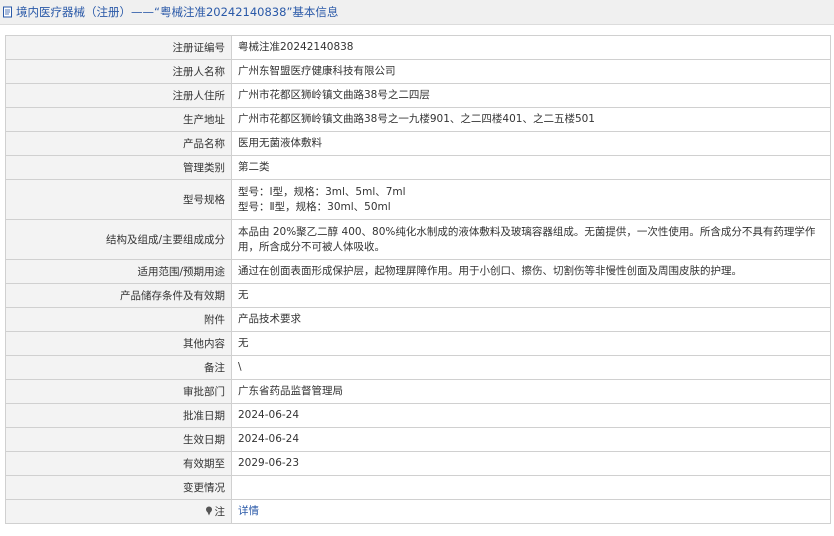 Image resolution: width=834 pixels, height=536 pixels. I want to click on table-row: 生效日期 2024-06-24, so click(418, 439).